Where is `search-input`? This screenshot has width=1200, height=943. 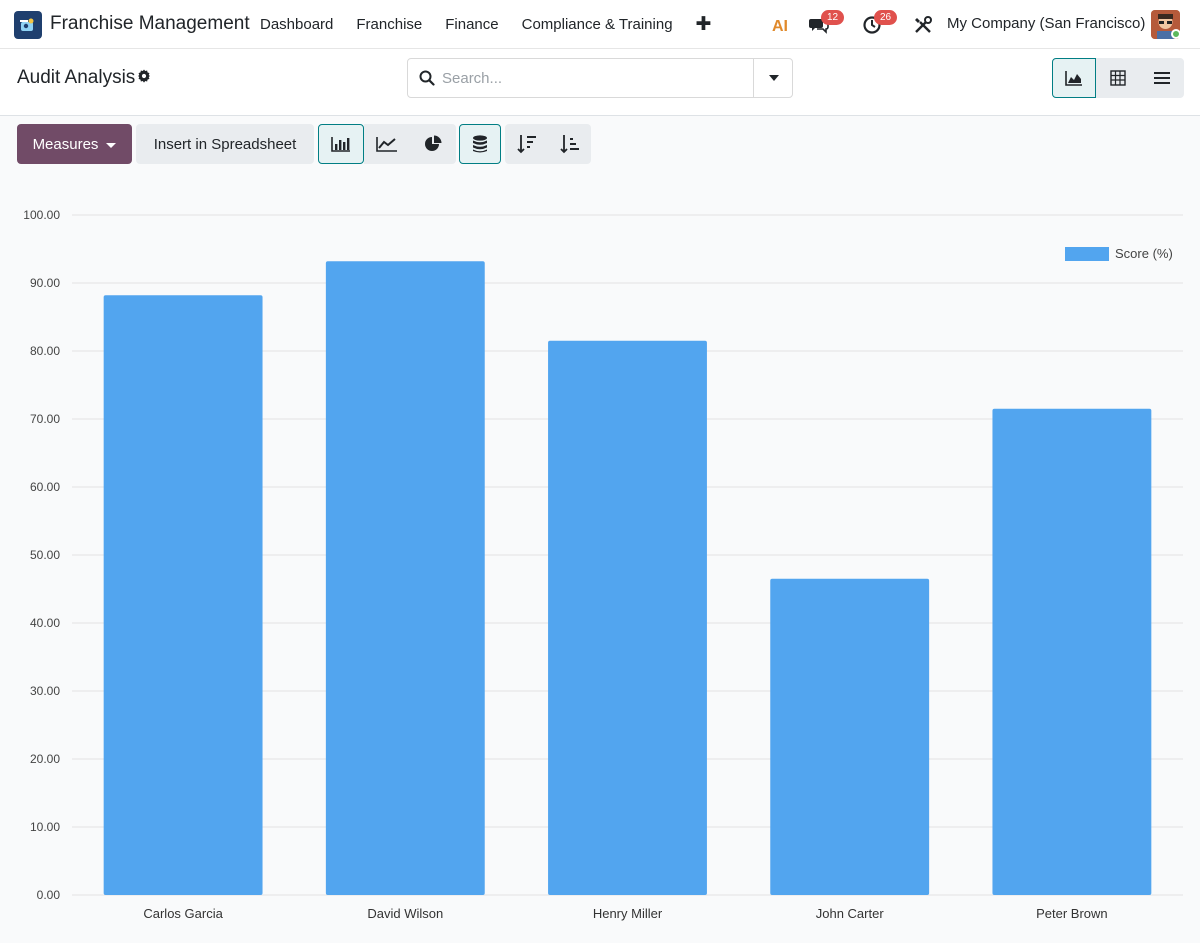 search-input is located at coordinates (596, 78).